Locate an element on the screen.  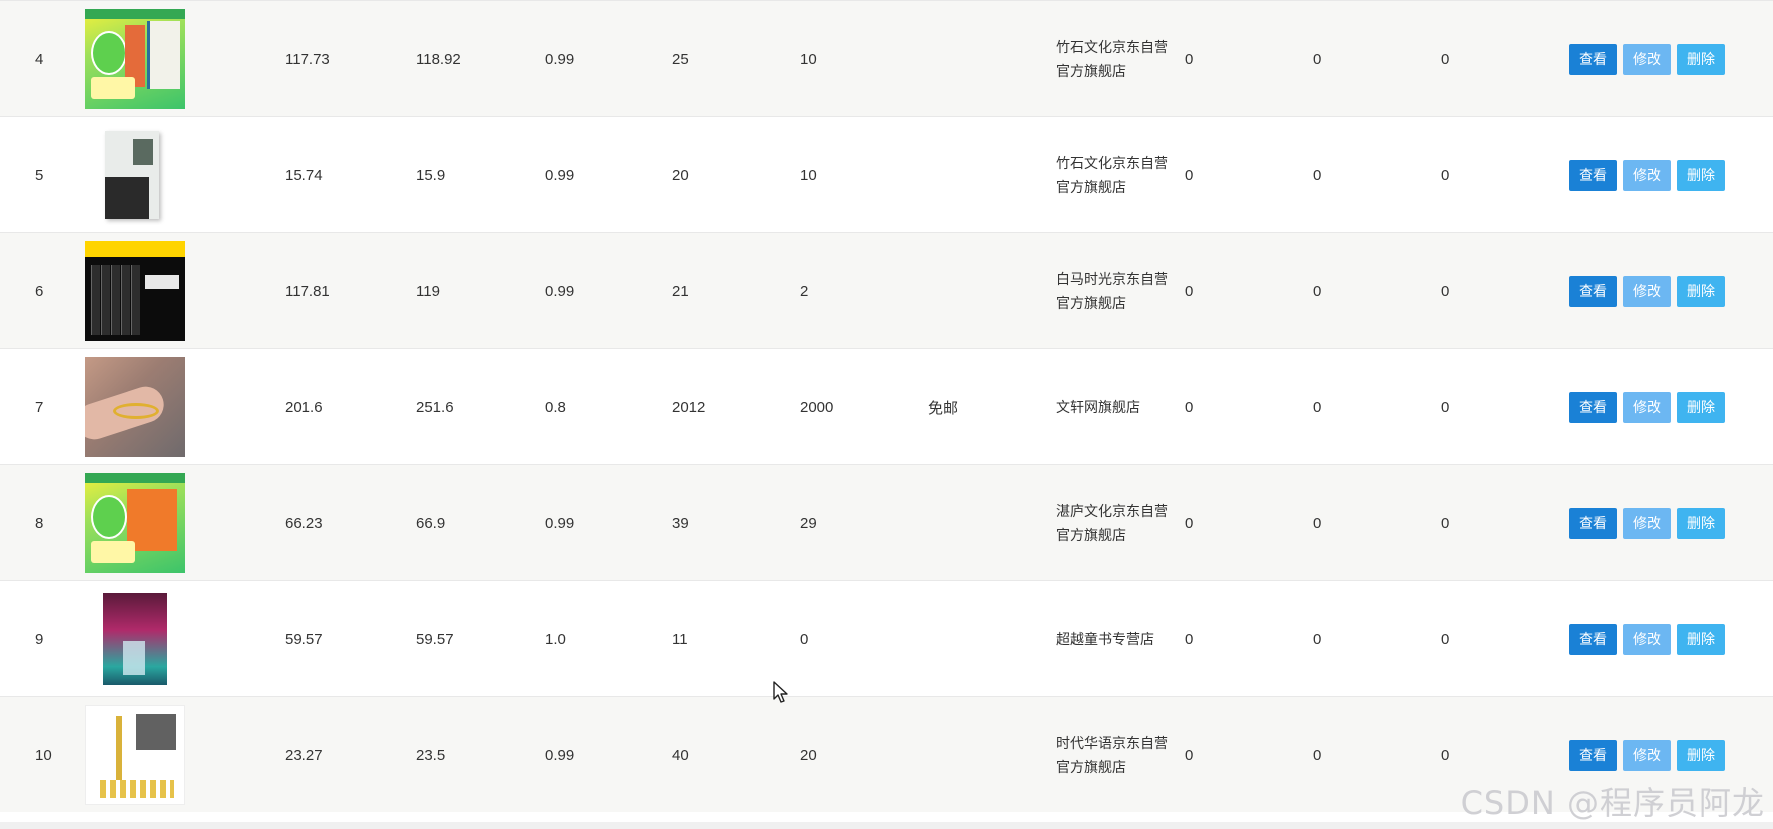
shop-name-line1: 超越童书专营店 is located at coordinates (1105, 639).